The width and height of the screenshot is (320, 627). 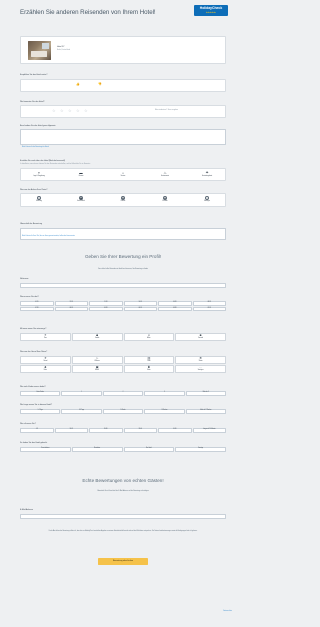 I want to click on month-option: 10.18, so click(x=140, y=303).